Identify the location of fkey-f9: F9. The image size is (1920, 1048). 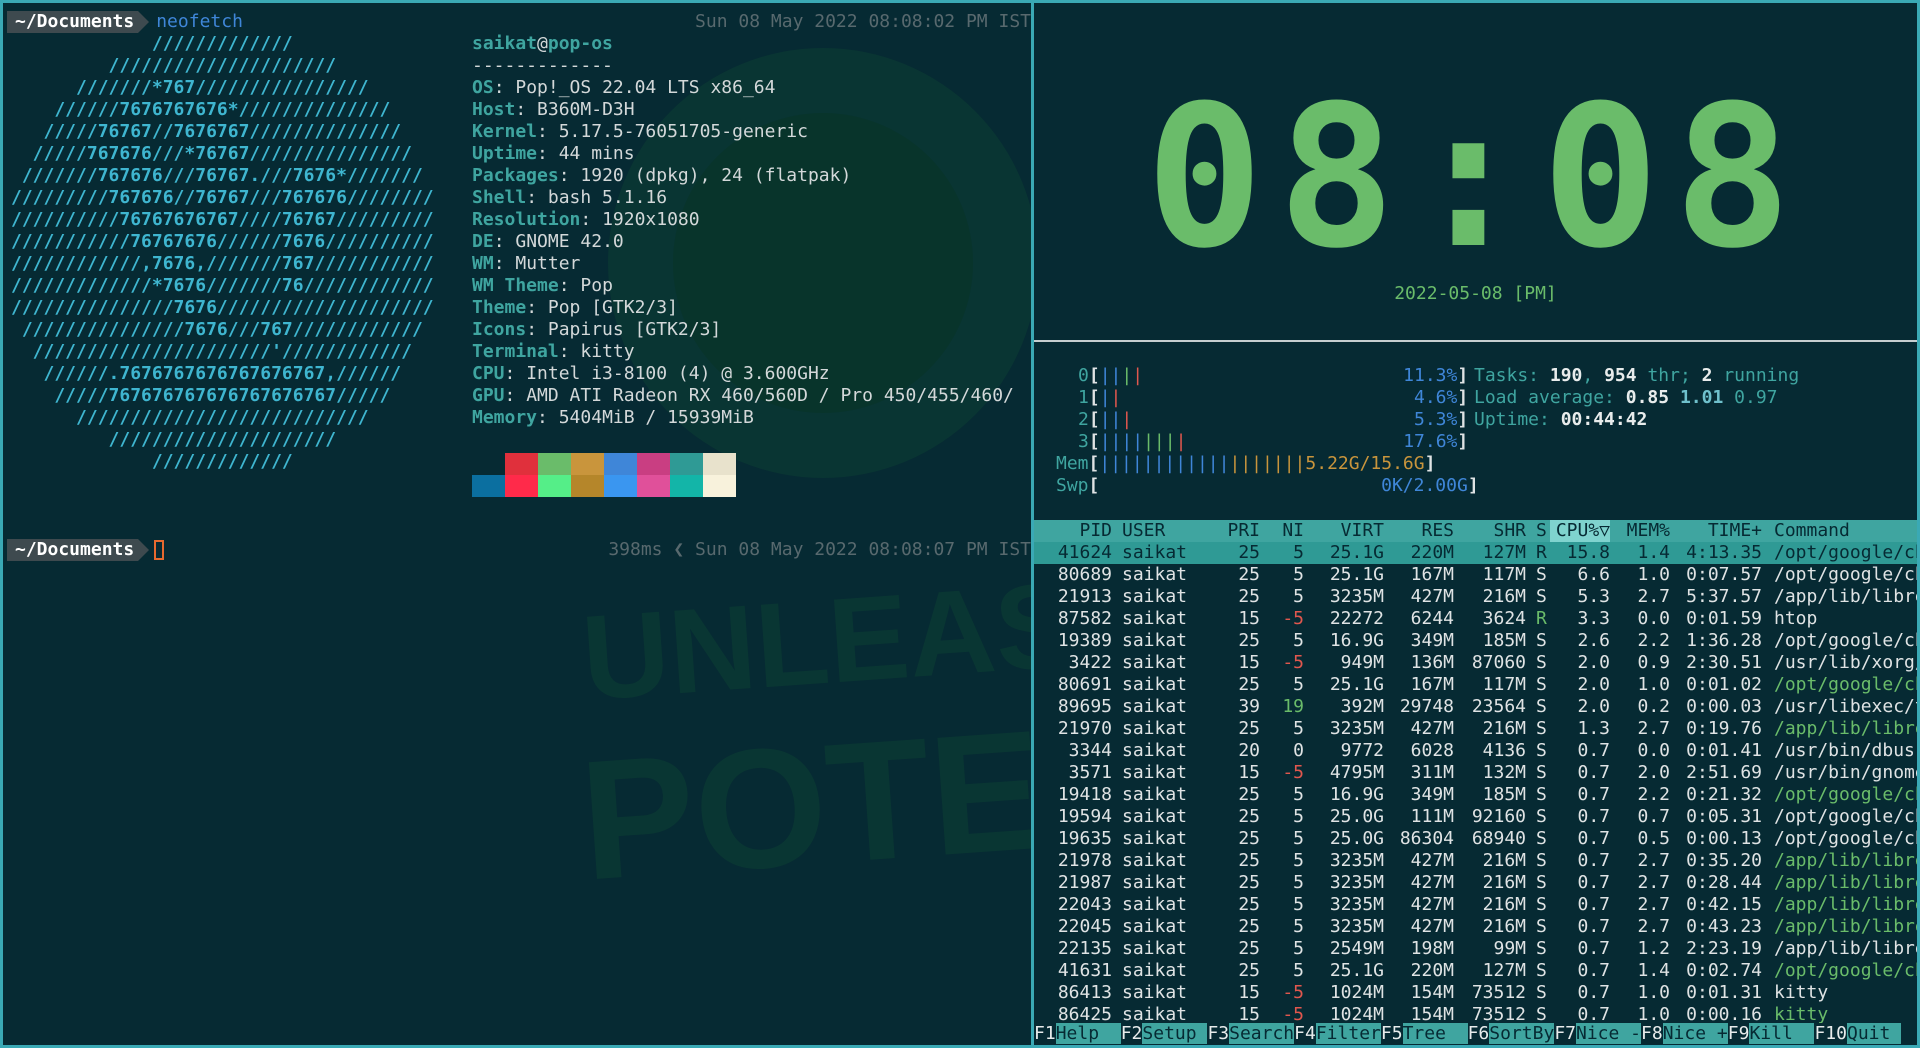
(1738, 1033).